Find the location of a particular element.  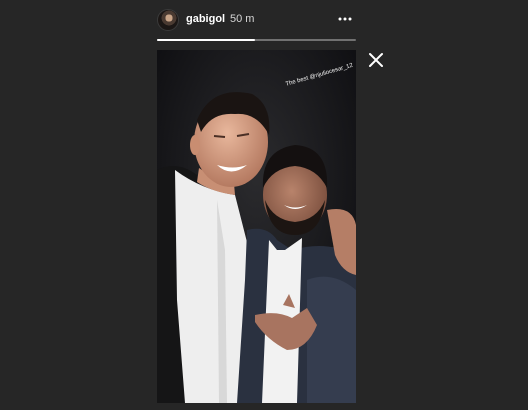

timestamp: 50 m is located at coordinates (242, 19).